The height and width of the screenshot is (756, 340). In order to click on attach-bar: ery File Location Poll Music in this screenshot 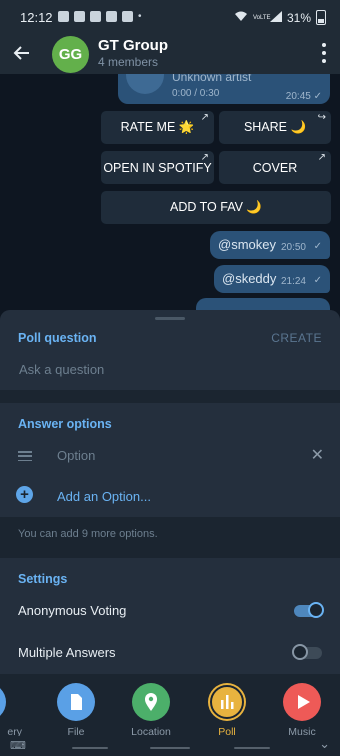, I will do `click(170, 706)`.